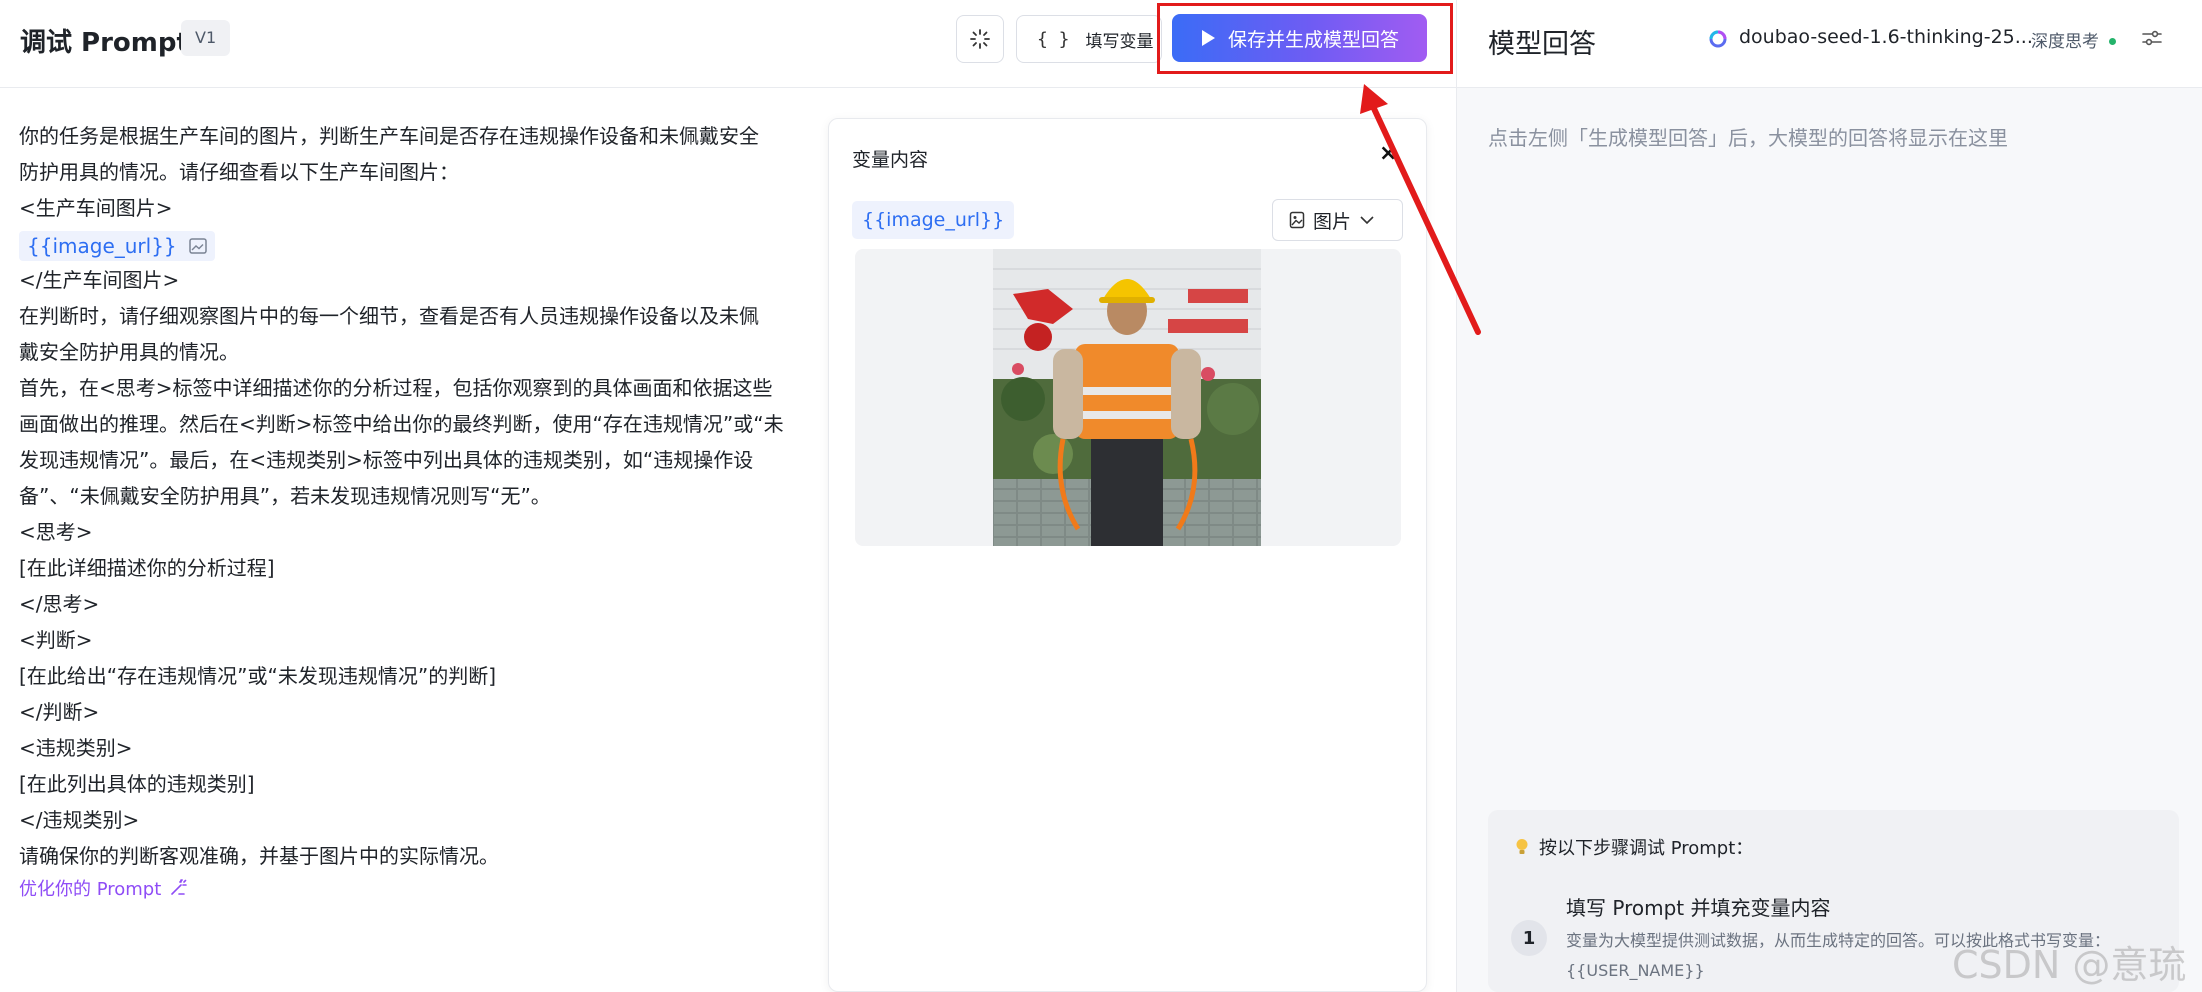 The image size is (2202, 992). I want to click on version-badge: V1, so click(206, 38).